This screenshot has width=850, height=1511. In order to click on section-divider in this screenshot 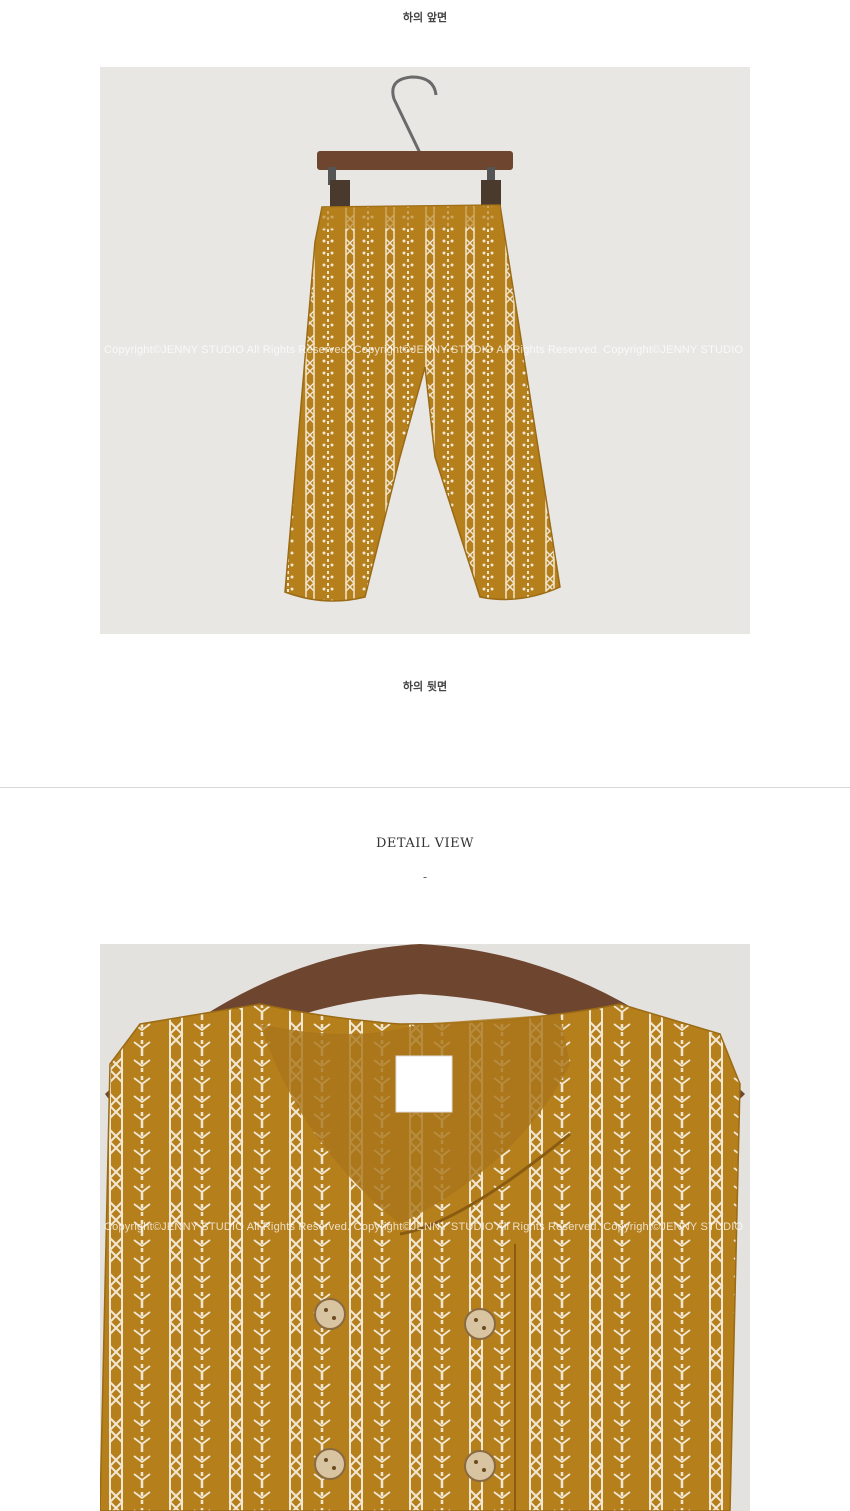, I will do `click(425, 787)`.